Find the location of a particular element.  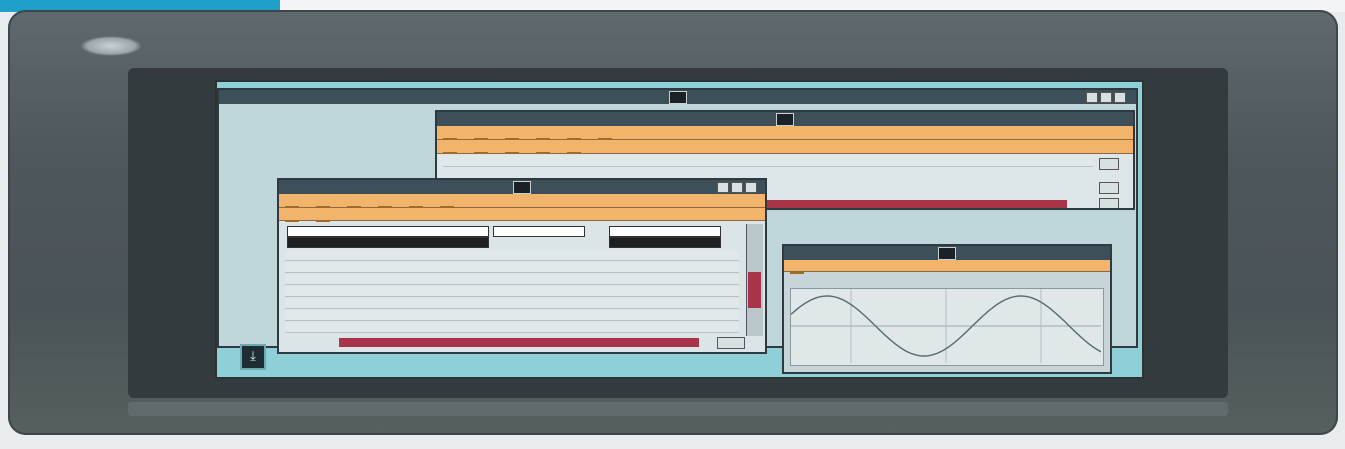

graph-title is located at coordinates (947, 253).